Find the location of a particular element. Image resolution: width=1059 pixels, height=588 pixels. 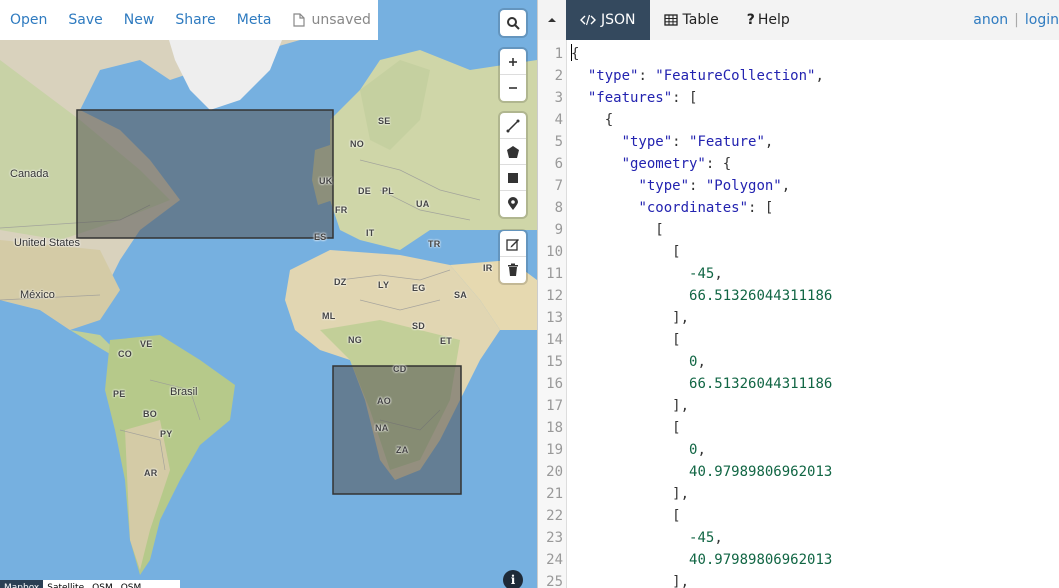

line-number: 19 is located at coordinates (554, 450).